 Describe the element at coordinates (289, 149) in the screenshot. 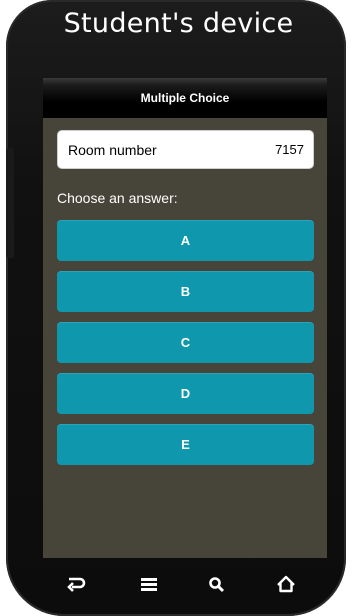

I see `room-number-value: 7157` at that location.